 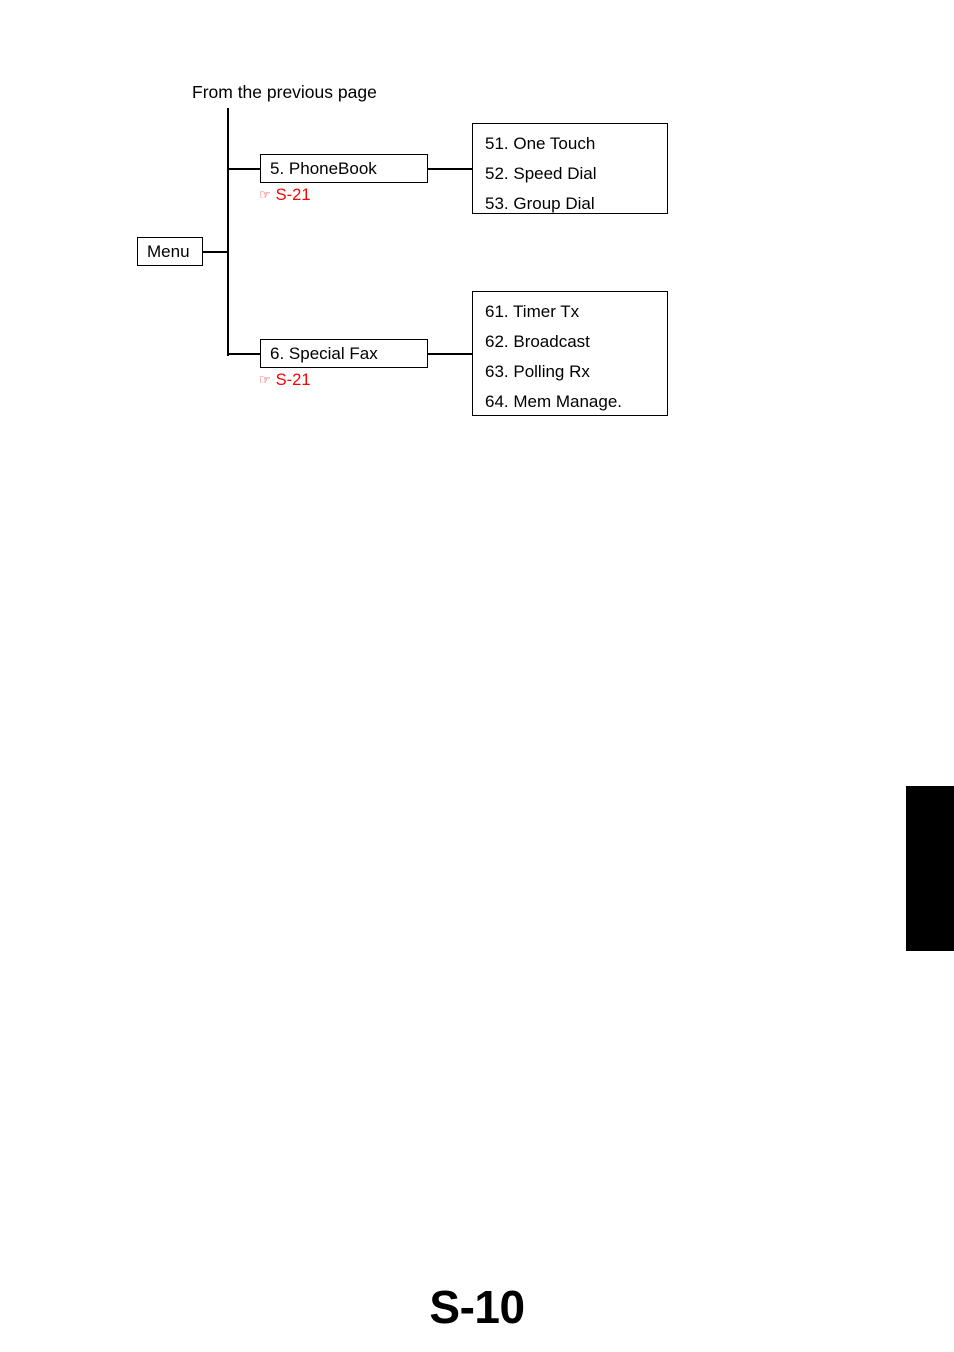 I want to click on list-item: 64. Mem Manage., so click(x=554, y=401).